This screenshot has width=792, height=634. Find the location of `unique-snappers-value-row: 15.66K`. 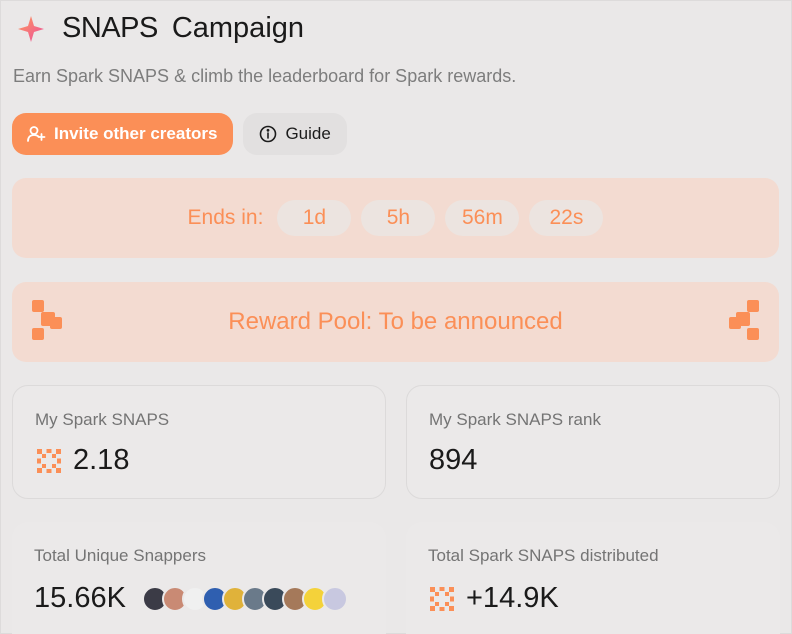

unique-snappers-value-row: 15.66K is located at coordinates (191, 598).